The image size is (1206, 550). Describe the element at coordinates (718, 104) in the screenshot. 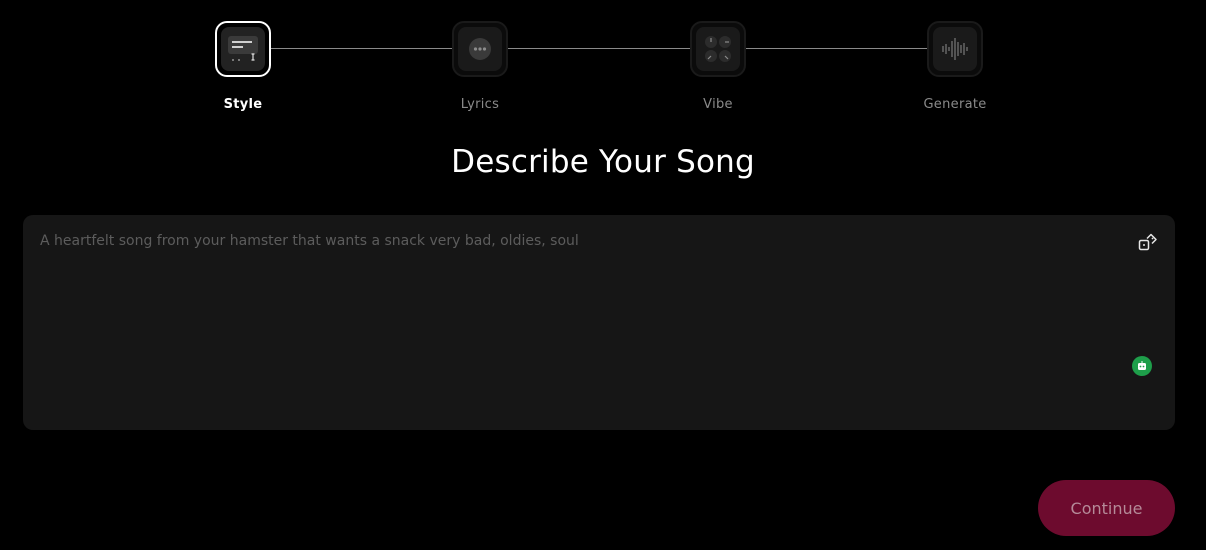

I see `step-vibe-label: Vibe` at that location.